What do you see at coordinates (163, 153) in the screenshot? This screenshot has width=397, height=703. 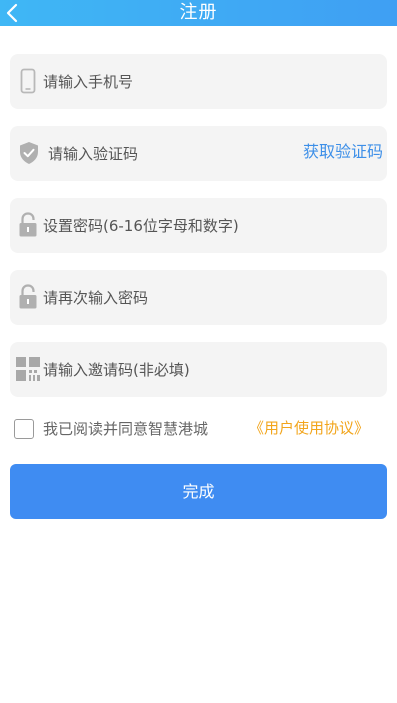 I see `verify-code-input` at bounding box center [163, 153].